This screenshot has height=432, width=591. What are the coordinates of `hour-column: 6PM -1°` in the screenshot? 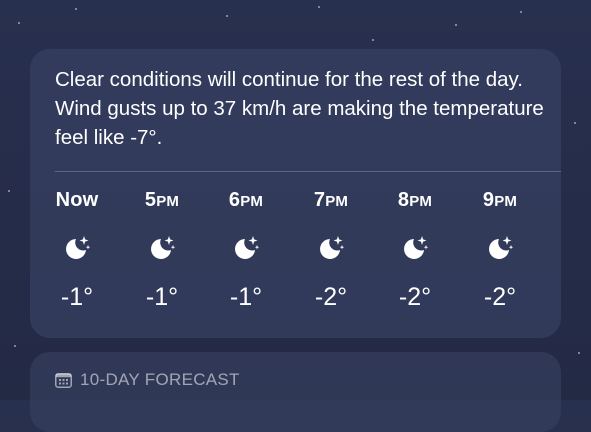 It's located at (246, 254).